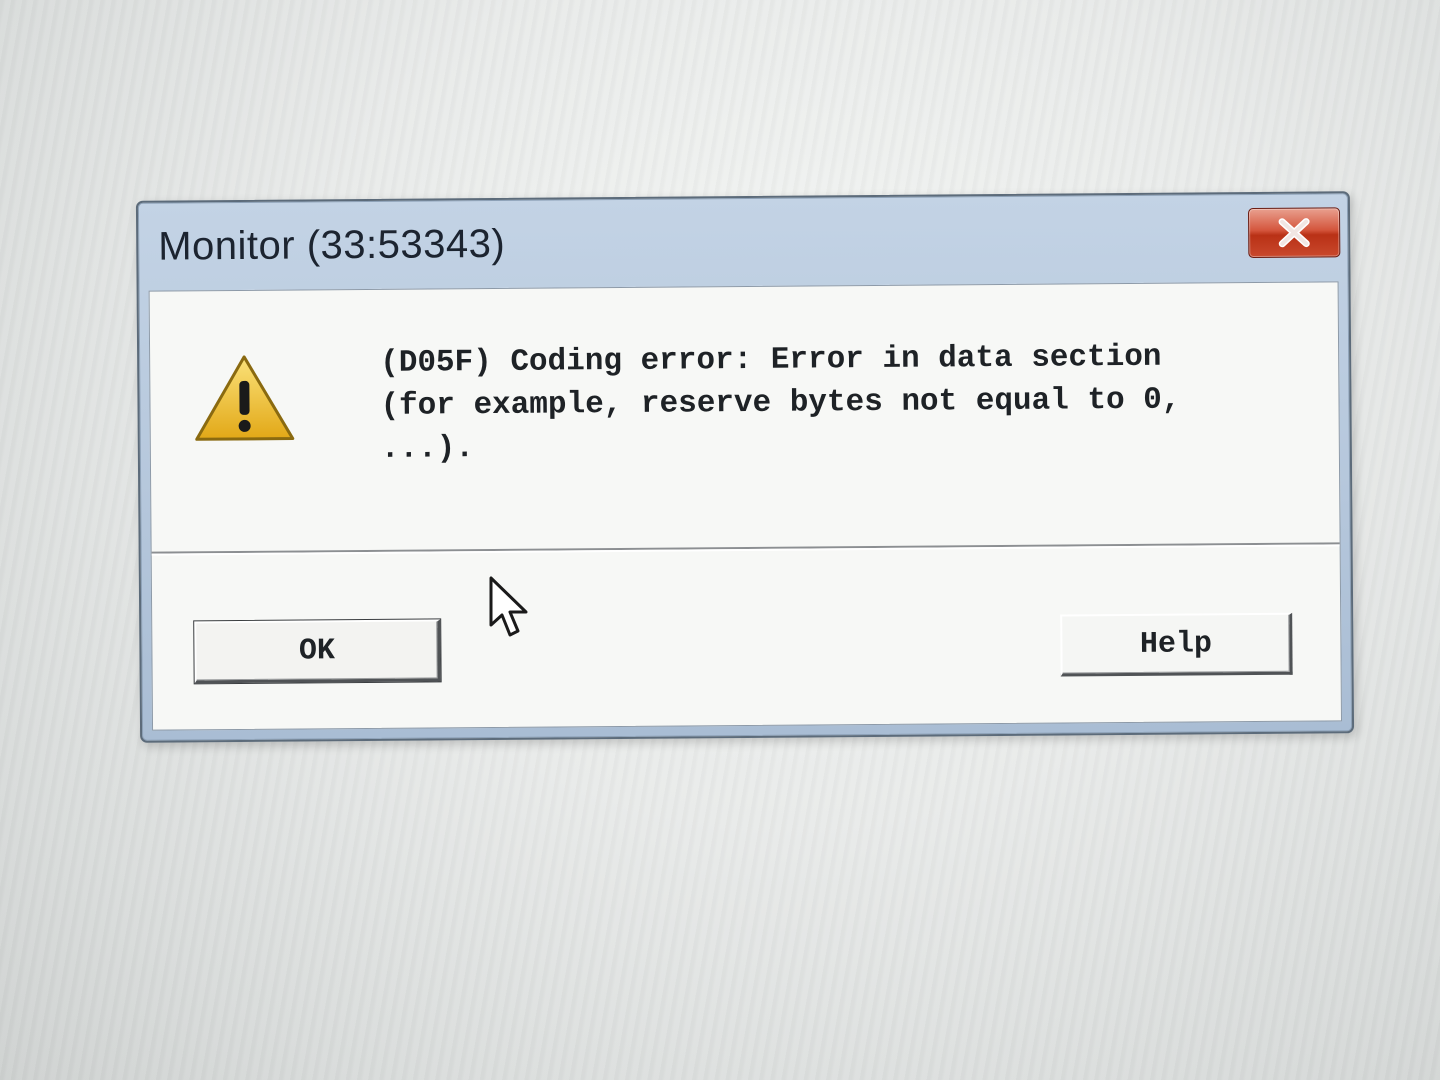  I want to click on close-icon, so click(1294, 233).